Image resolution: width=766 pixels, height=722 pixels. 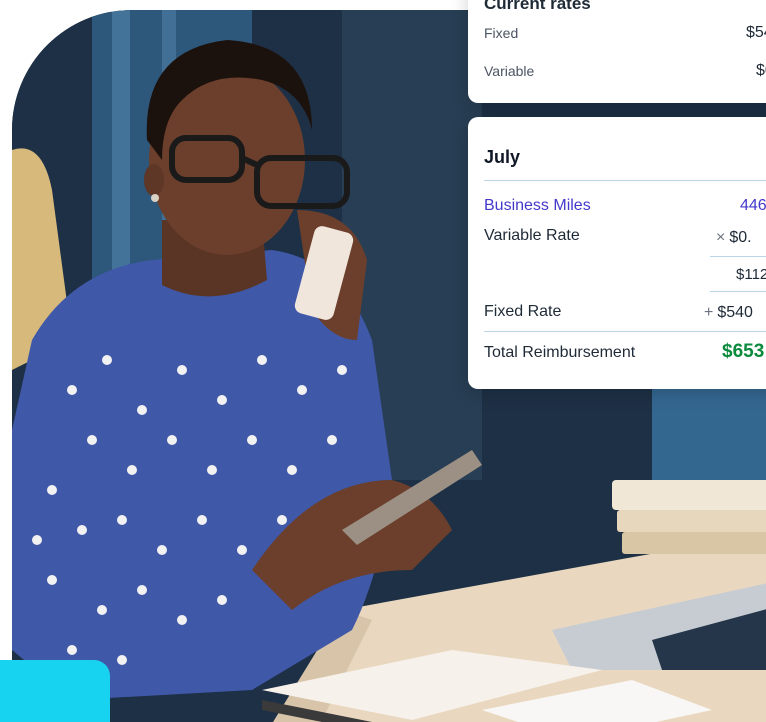 What do you see at coordinates (617, 51) in the screenshot?
I see `current-rates-card: Current rates Fixed $540 Variable $0.` at bounding box center [617, 51].